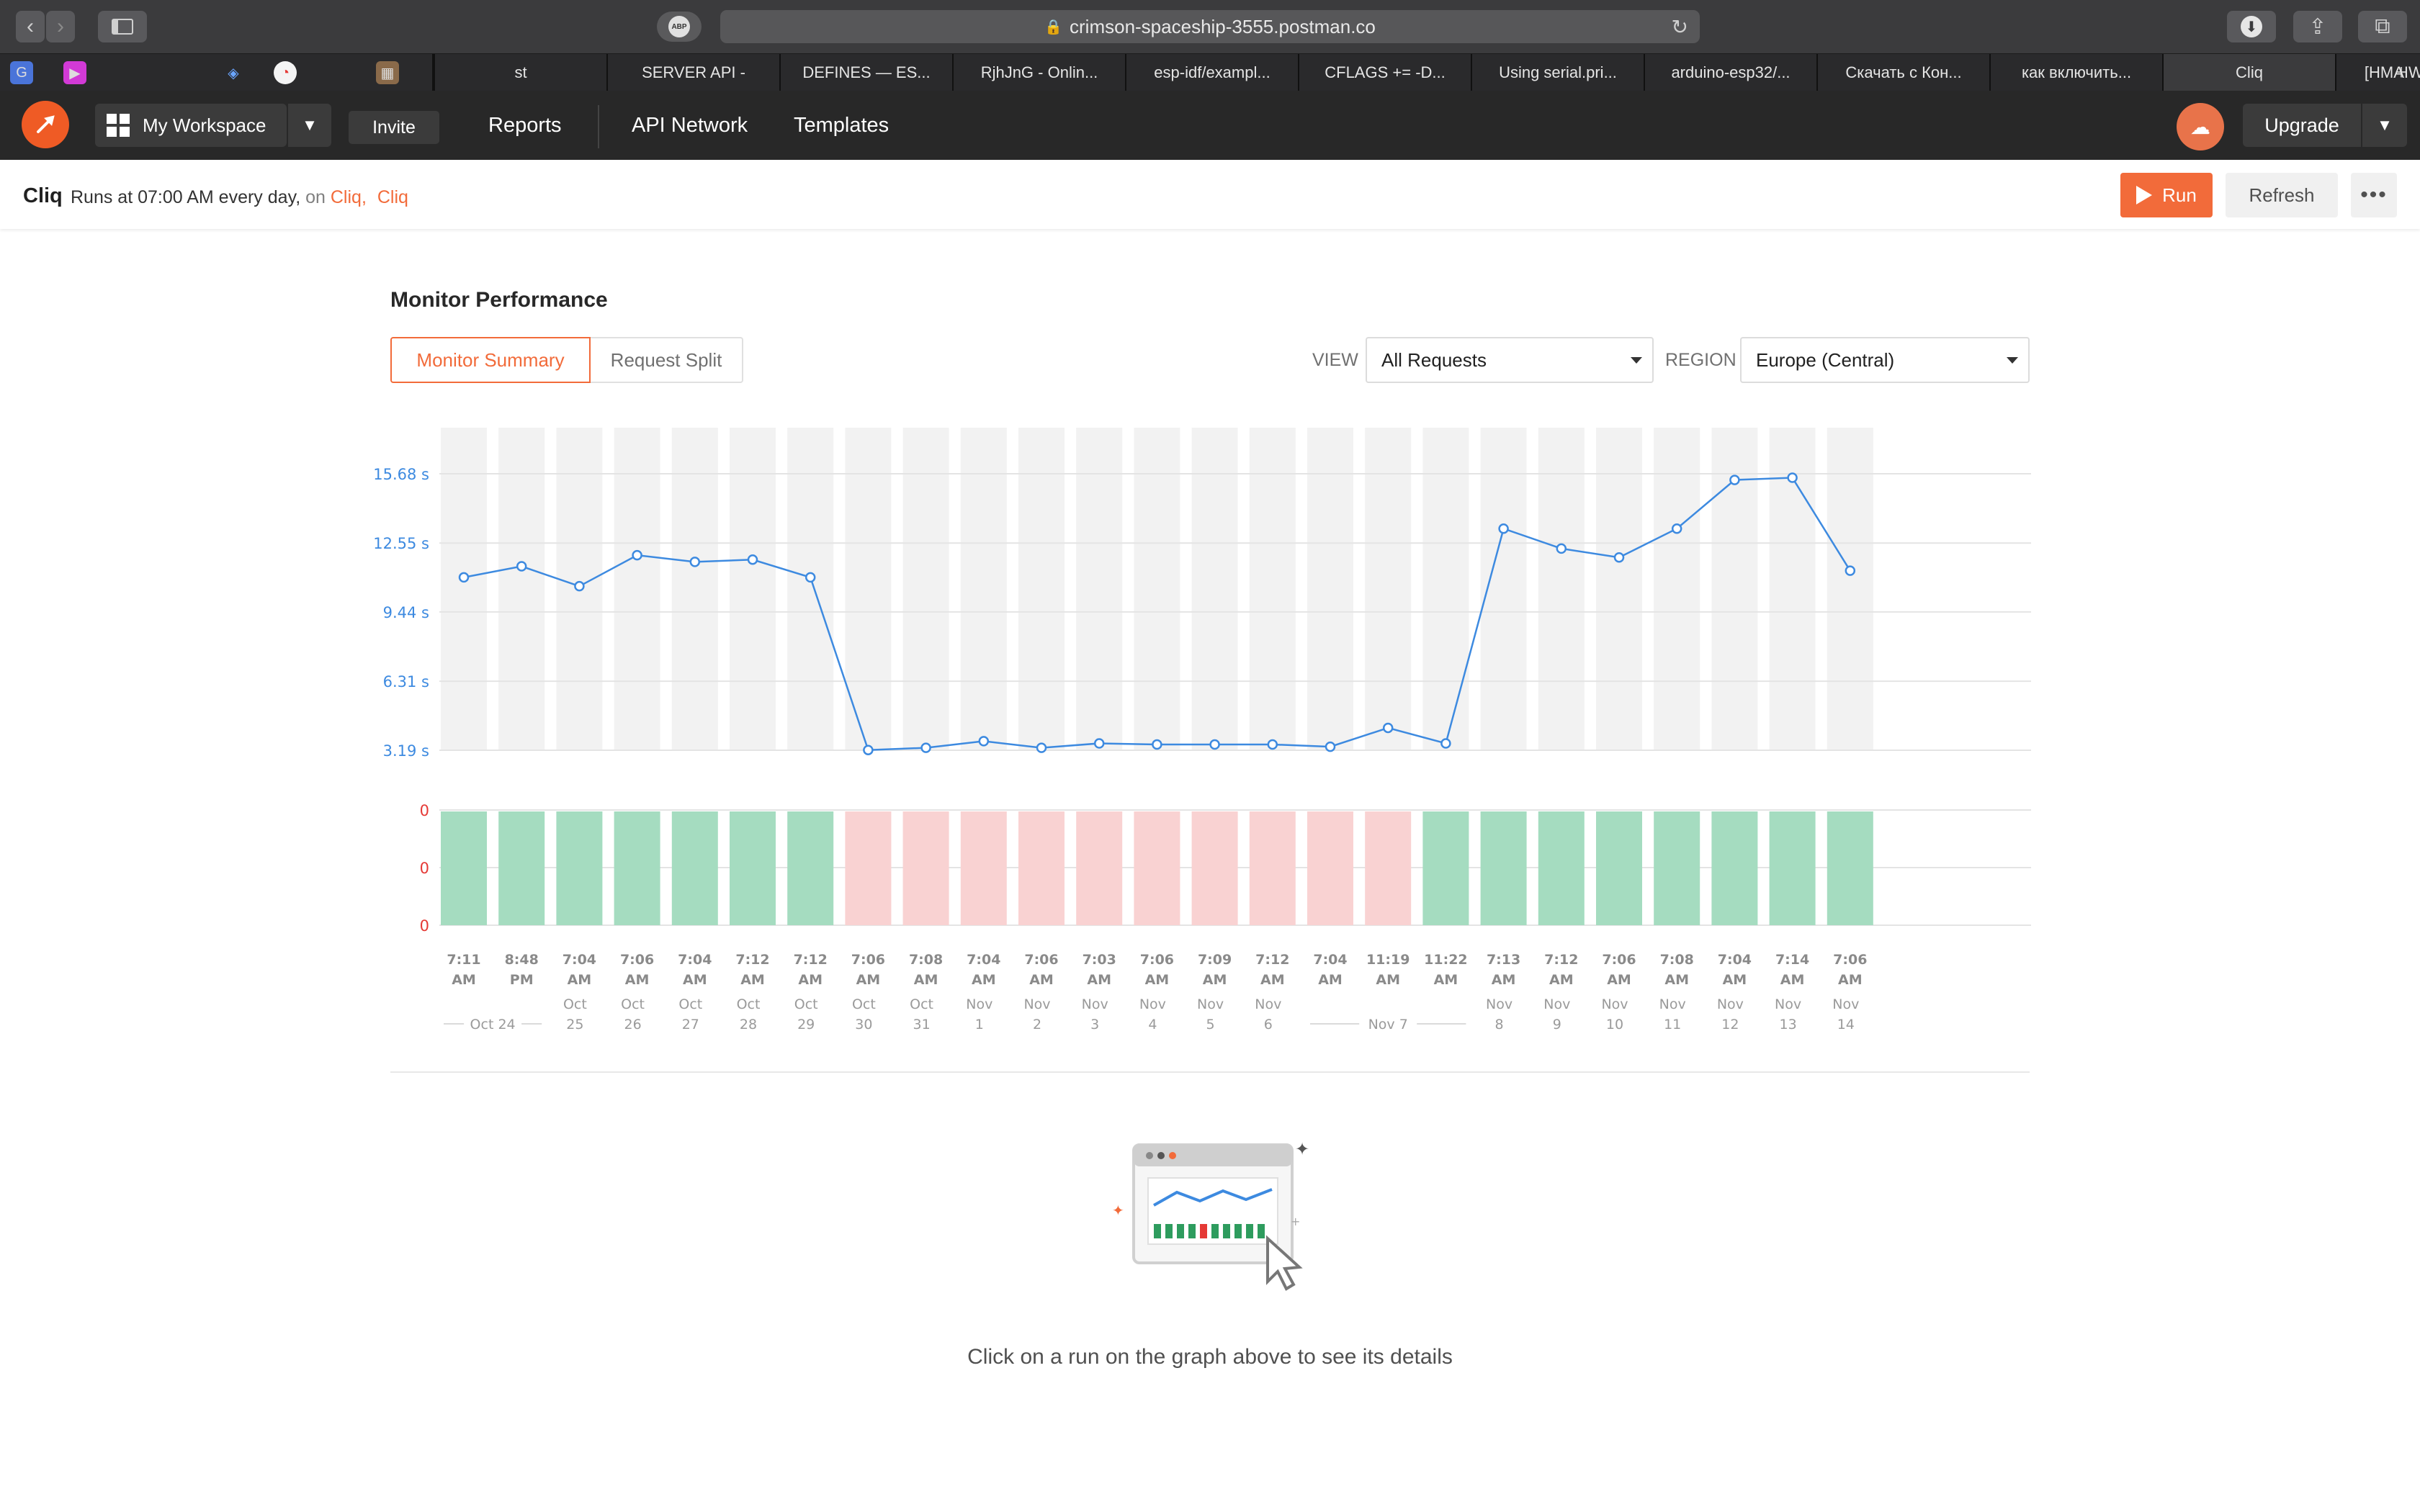 This screenshot has width=2420, height=1512. Describe the element at coordinates (1510, 360) in the screenshot. I see `view-select: All Requests` at that location.